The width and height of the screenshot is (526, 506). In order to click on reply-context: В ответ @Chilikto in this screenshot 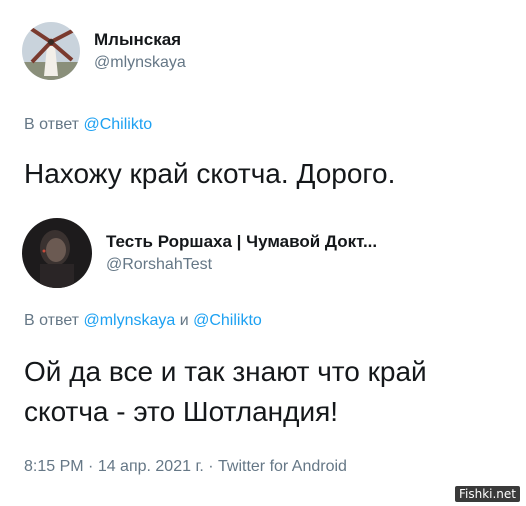, I will do `click(88, 125)`.